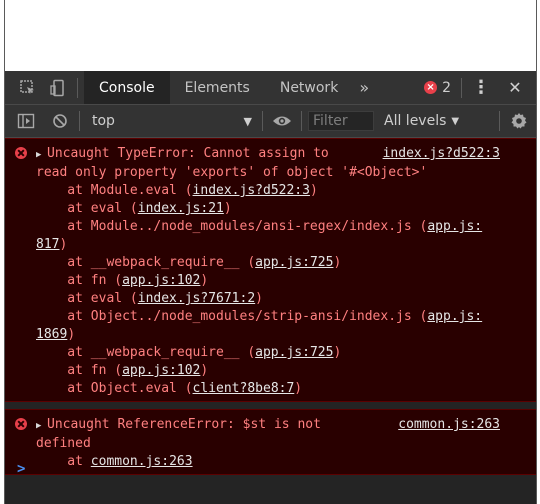 This screenshot has height=504, width=540. Describe the element at coordinates (272, 462) in the screenshot. I see `stack-trace-line: at common.js:263` at that location.